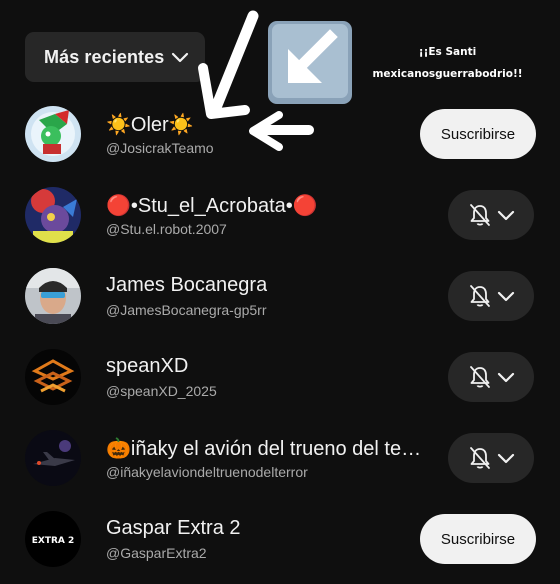 Image resolution: width=560 pixels, height=584 pixels. I want to click on avatar: EXTRA 2, so click(53, 539).